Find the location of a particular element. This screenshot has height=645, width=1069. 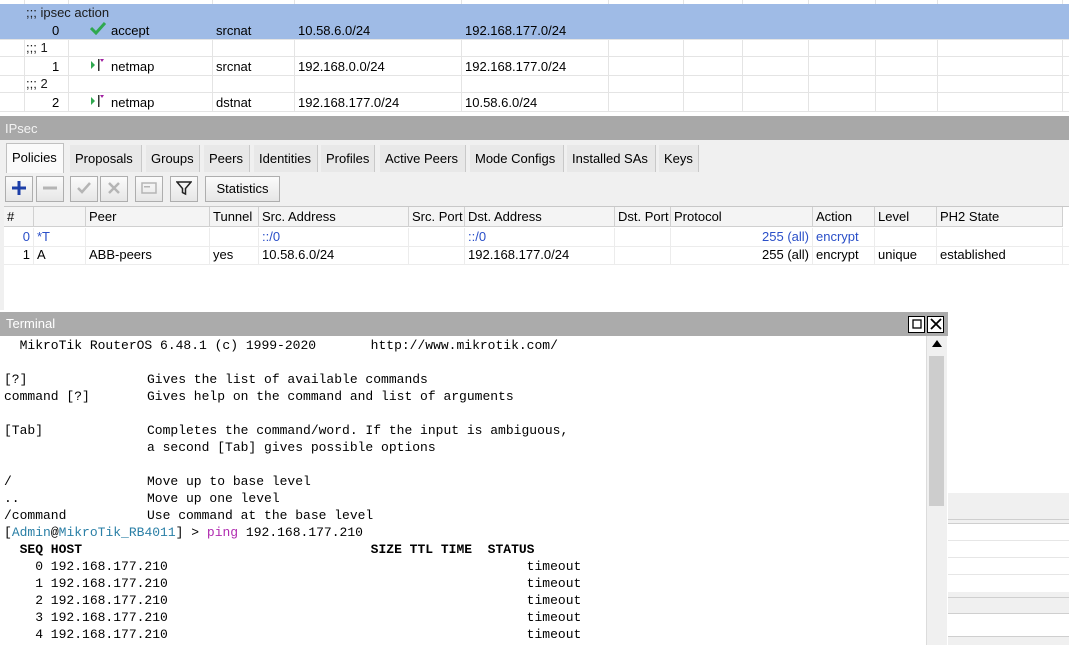

nat-comment: ;;; 2 is located at coordinates (37, 83).